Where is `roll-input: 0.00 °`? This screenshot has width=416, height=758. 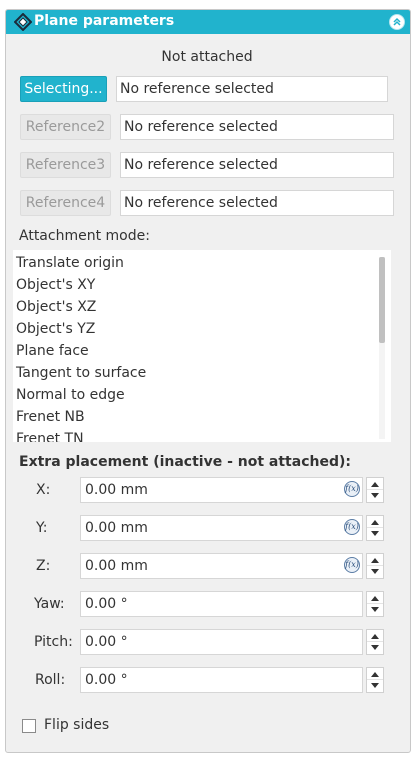 roll-input: 0.00 ° is located at coordinates (221, 680).